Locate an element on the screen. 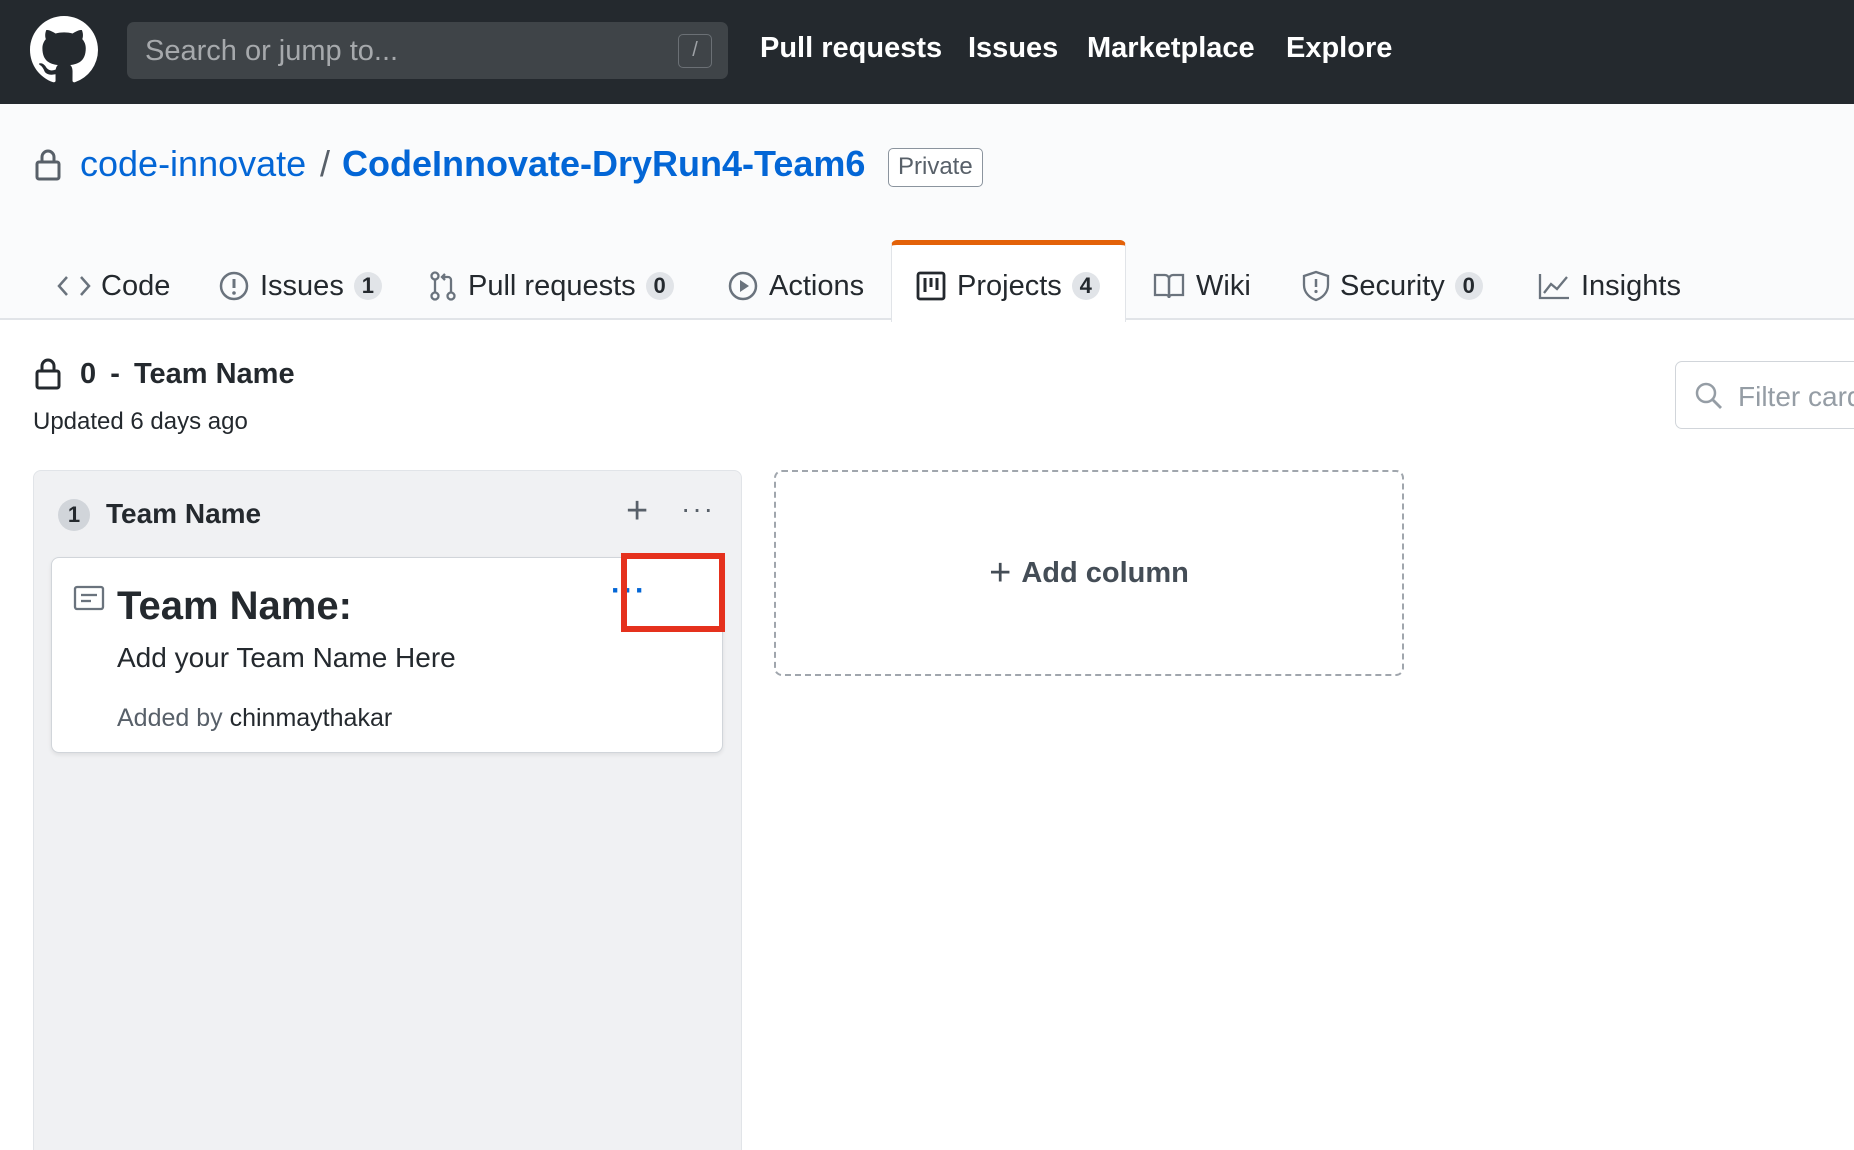  tab-counter: 1 is located at coordinates (367, 286).